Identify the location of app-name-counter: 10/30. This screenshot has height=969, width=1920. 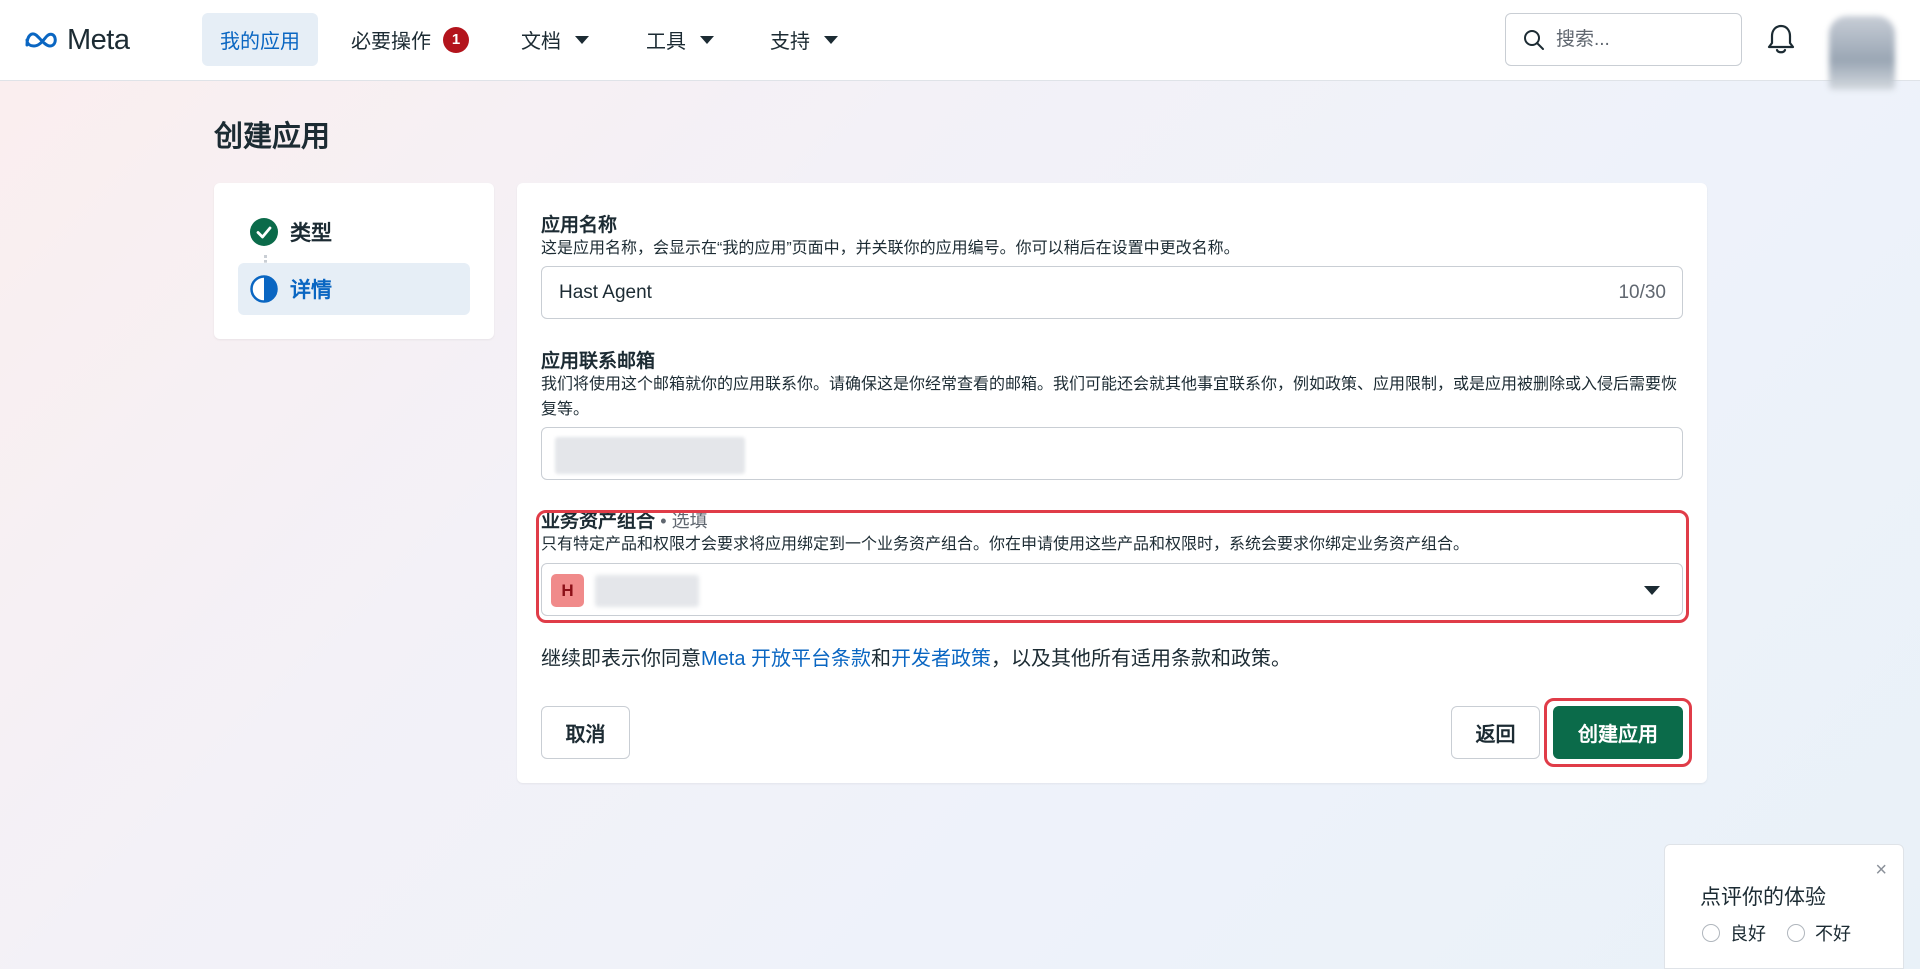
(1642, 292).